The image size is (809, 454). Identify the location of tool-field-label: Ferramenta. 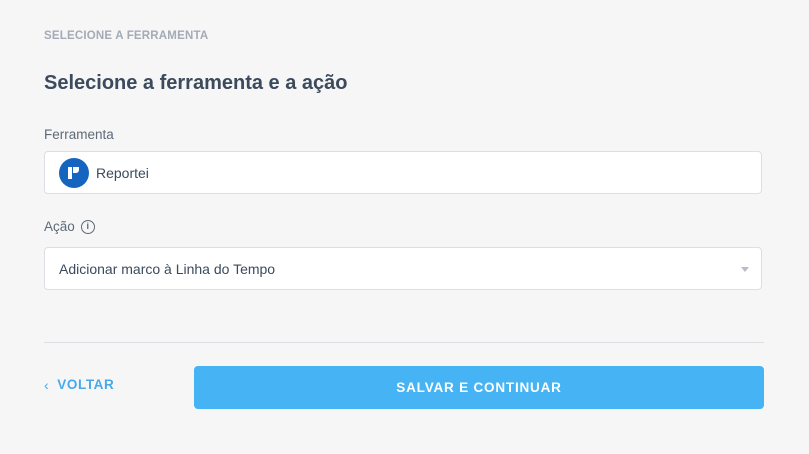
(79, 134).